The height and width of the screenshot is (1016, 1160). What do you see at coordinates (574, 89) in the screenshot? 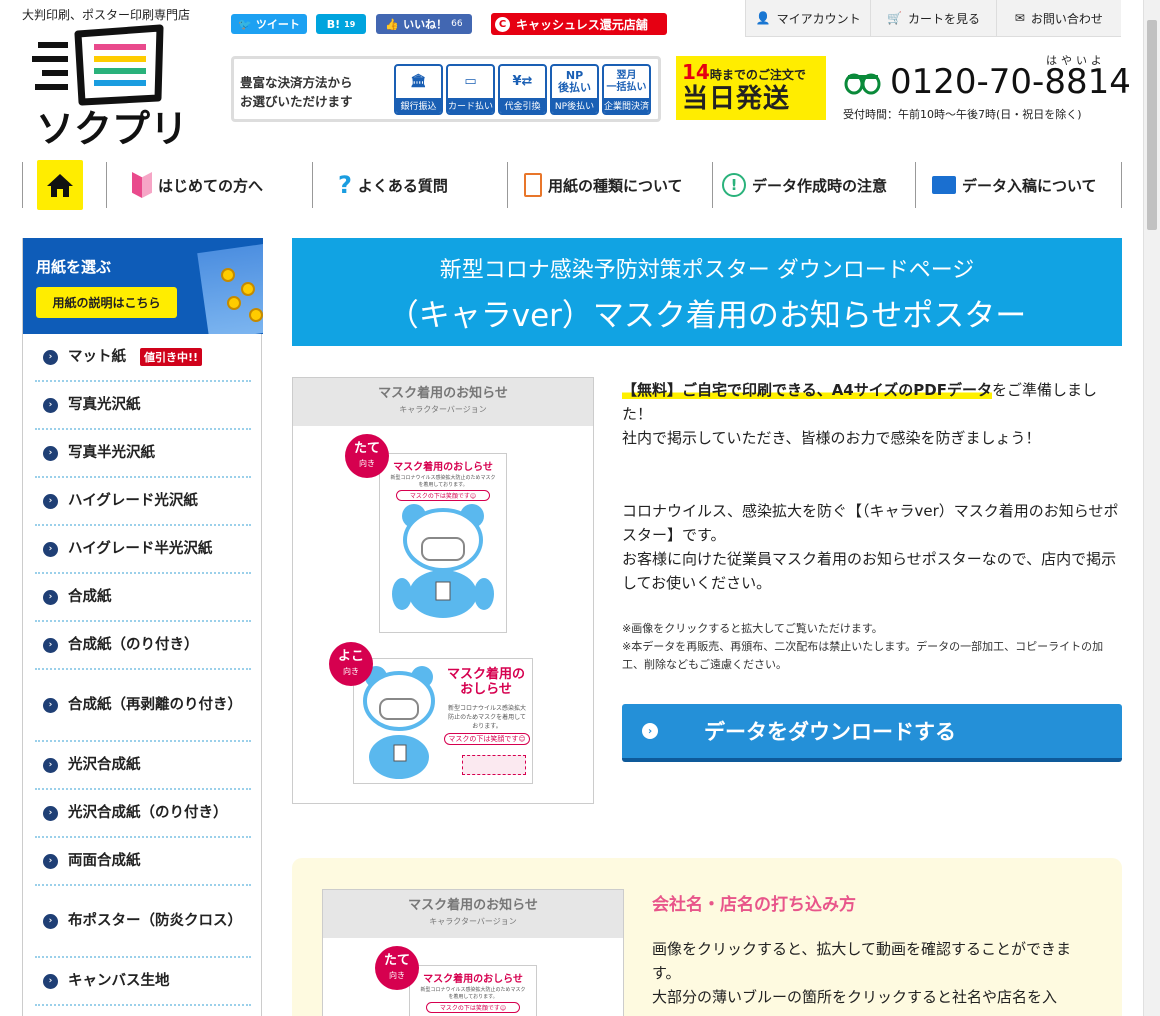
I see `np-postpay-icon: NP 後払い NP後払い` at bounding box center [574, 89].